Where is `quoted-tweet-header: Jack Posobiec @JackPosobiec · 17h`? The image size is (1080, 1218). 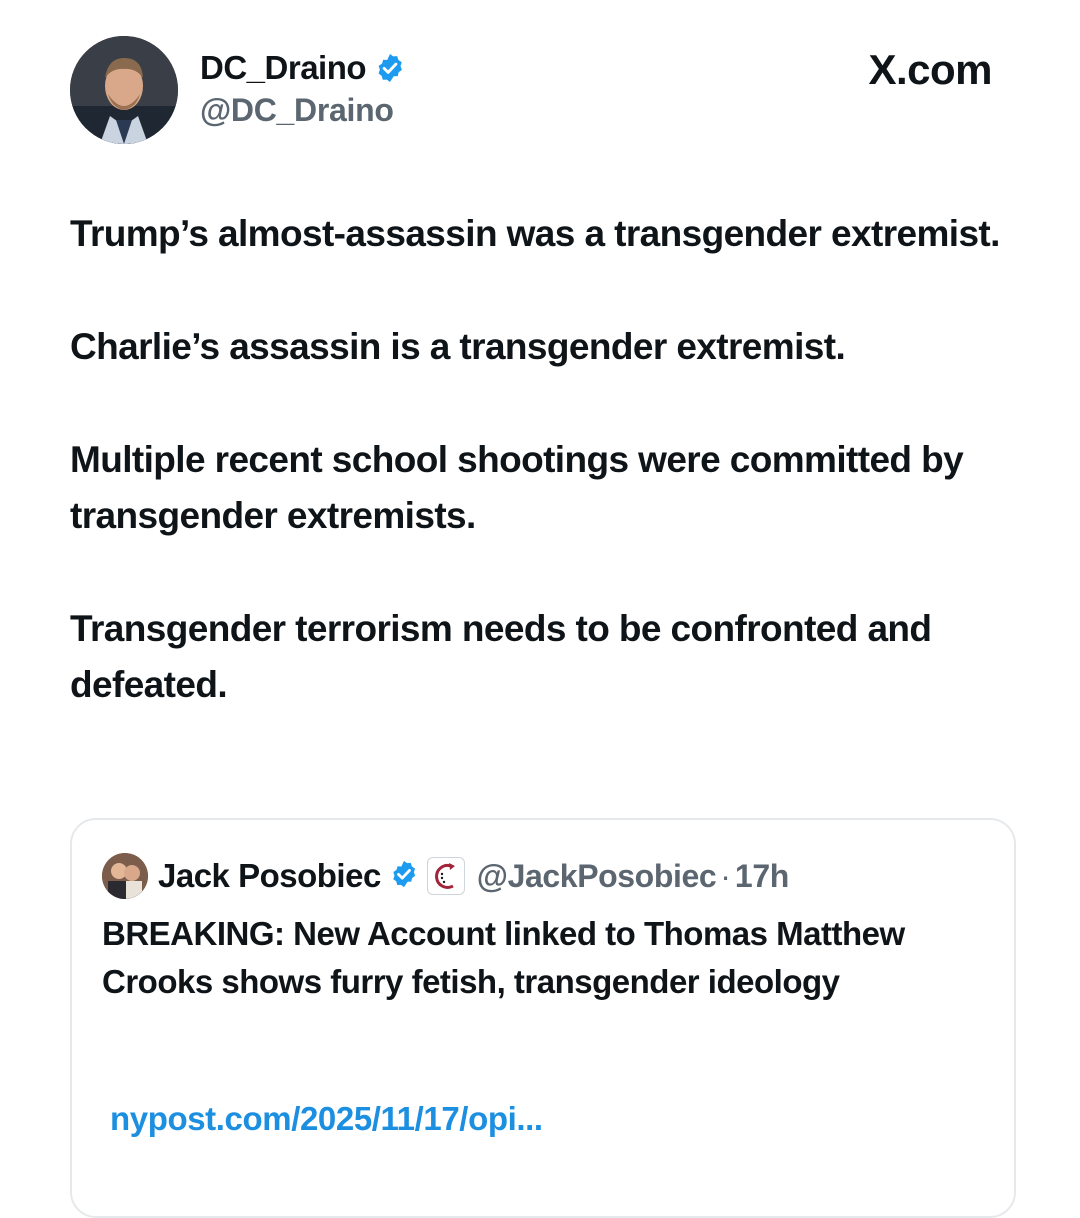
quoted-tweet-header: Jack Posobiec @JackPosobiec · 17h is located at coordinates (445, 876).